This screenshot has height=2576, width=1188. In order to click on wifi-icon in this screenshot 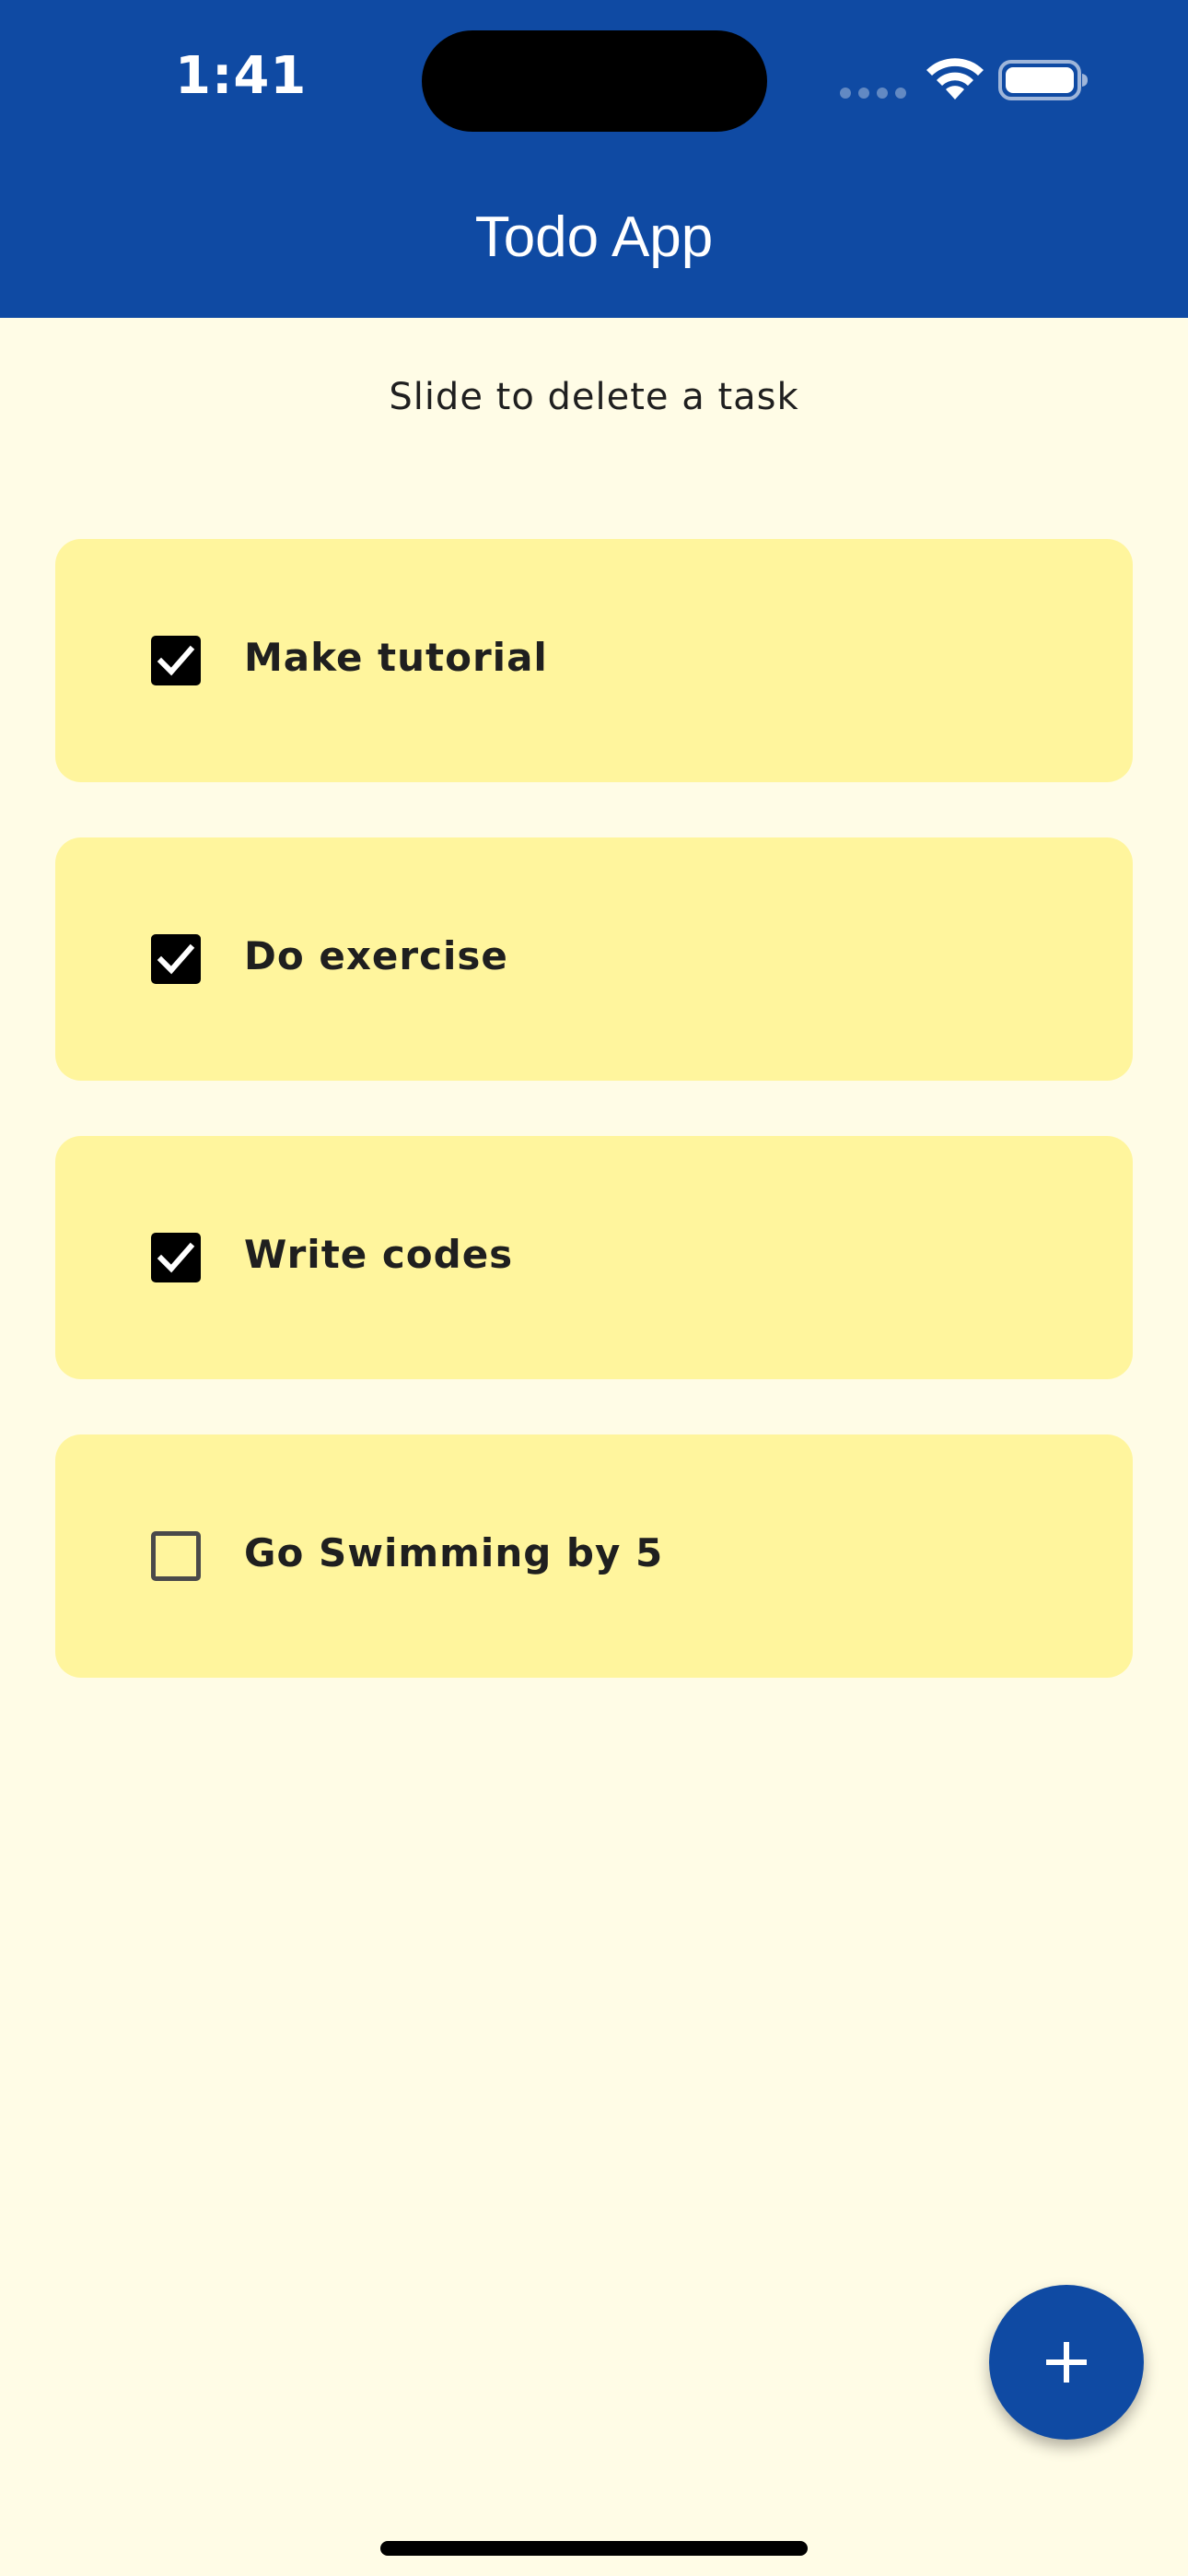, I will do `click(955, 79)`.